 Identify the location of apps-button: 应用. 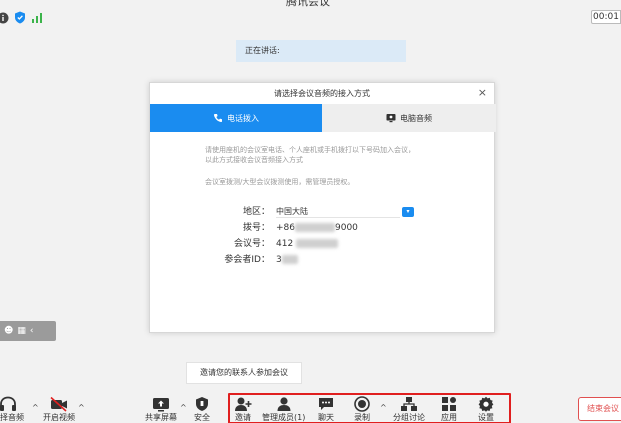
(449, 409).